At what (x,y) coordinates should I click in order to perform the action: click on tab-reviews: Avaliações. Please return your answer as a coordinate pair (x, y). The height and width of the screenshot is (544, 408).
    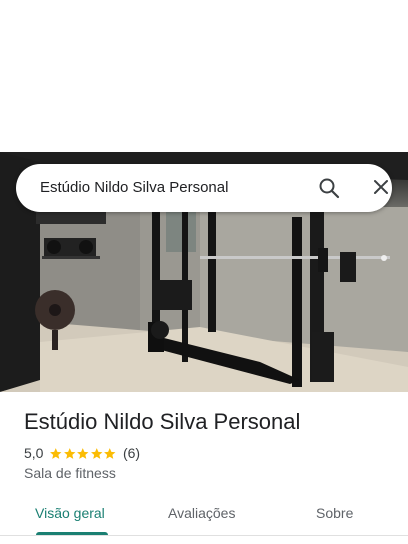
    Looking at the image, I should click on (201, 513).